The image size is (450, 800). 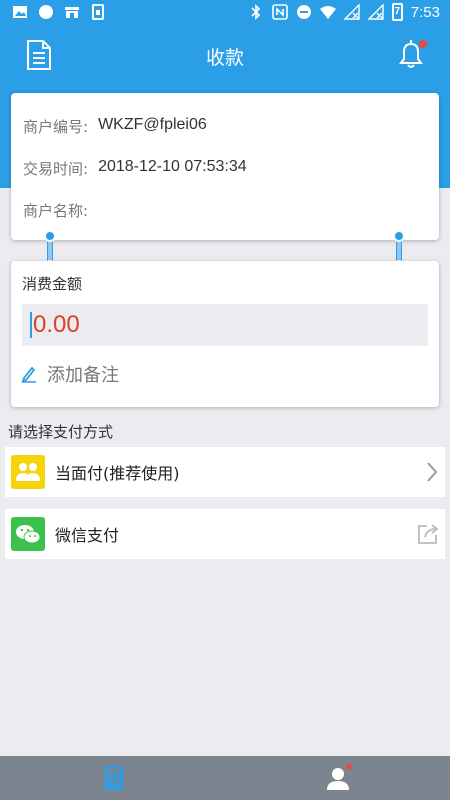 What do you see at coordinates (56, 324) in the screenshot?
I see `amount-value: 0.00` at bounding box center [56, 324].